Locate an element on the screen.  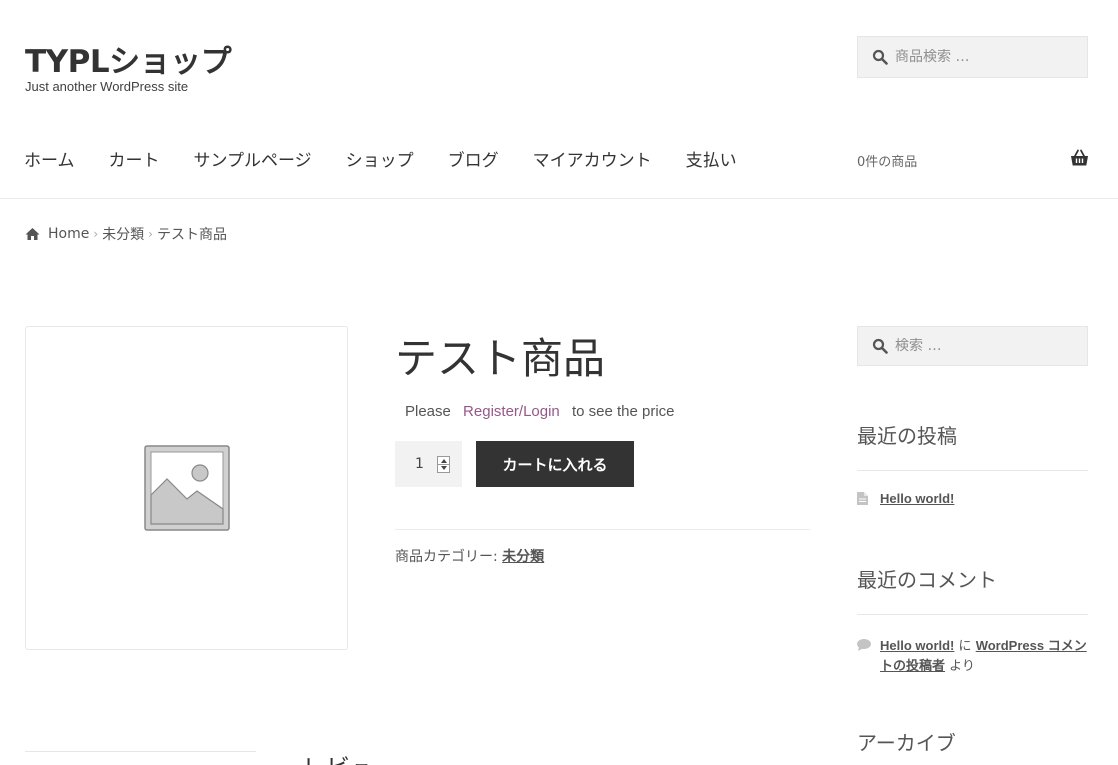
product-image is located at coordinates (186, 488).